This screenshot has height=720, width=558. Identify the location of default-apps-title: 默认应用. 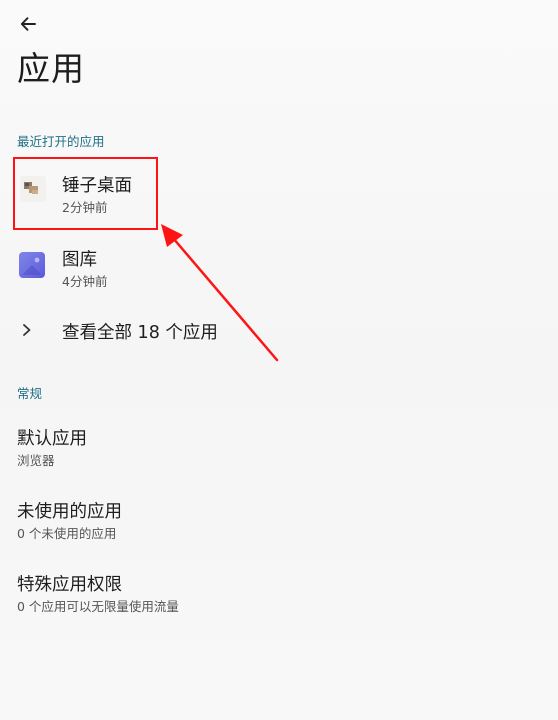
(52, 439).